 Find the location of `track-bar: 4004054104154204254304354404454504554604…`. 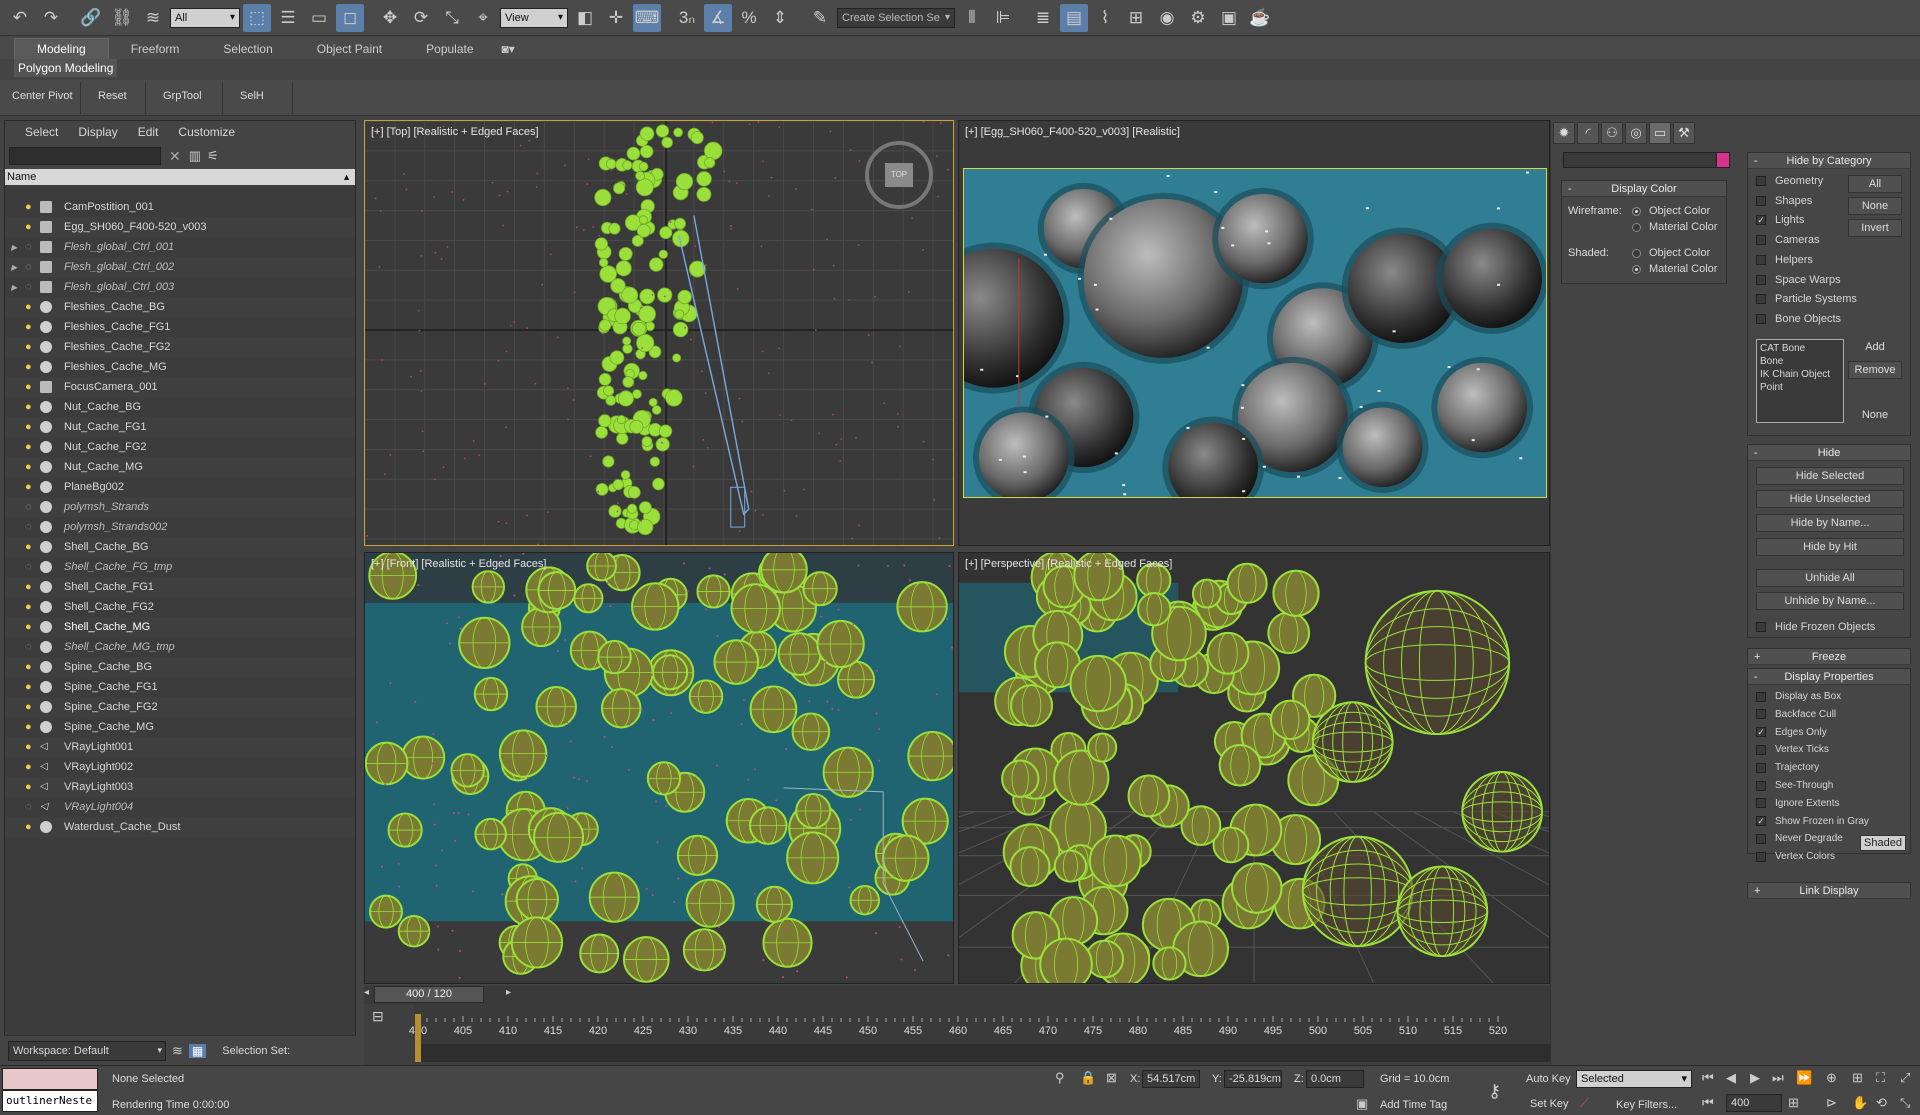

track-bar: 4004054104154204254304354404454504554604… is located at coordinates (957, 1033).